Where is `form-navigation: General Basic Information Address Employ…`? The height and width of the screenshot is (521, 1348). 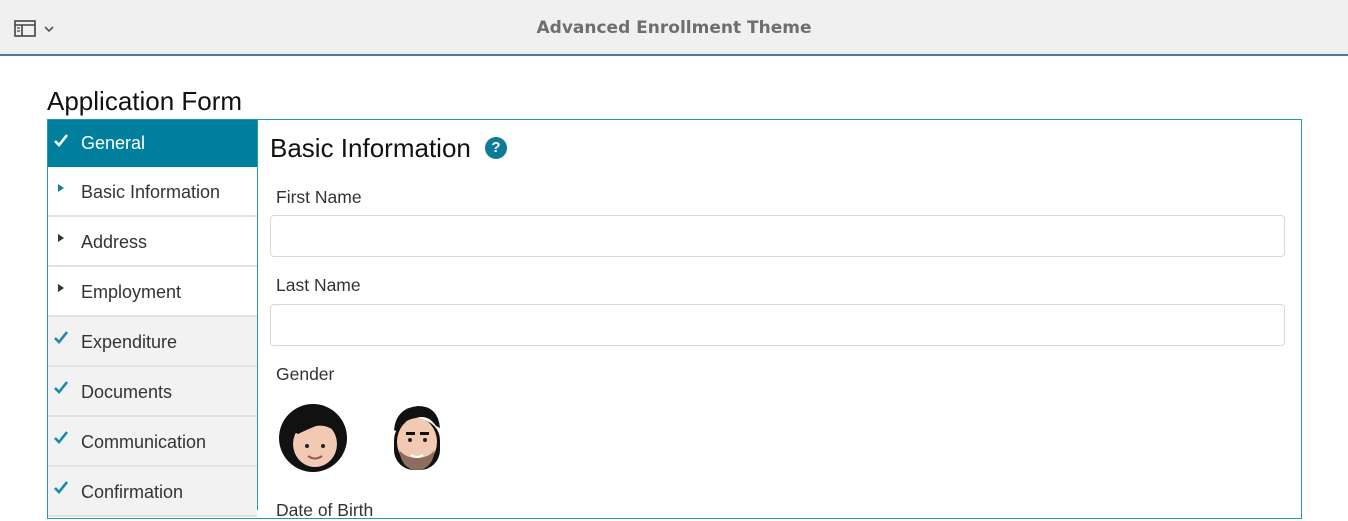
form-navigation: General Basic Information Address Employ… is located at coordinates (152, 318).